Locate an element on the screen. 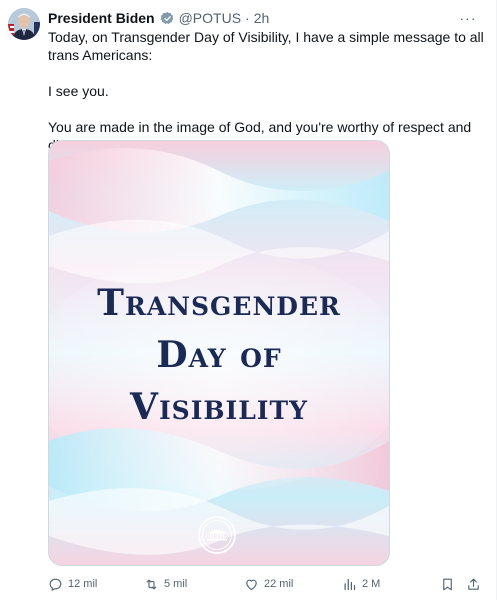  reply-count: 12 mil is located at coordinates (83, 584).